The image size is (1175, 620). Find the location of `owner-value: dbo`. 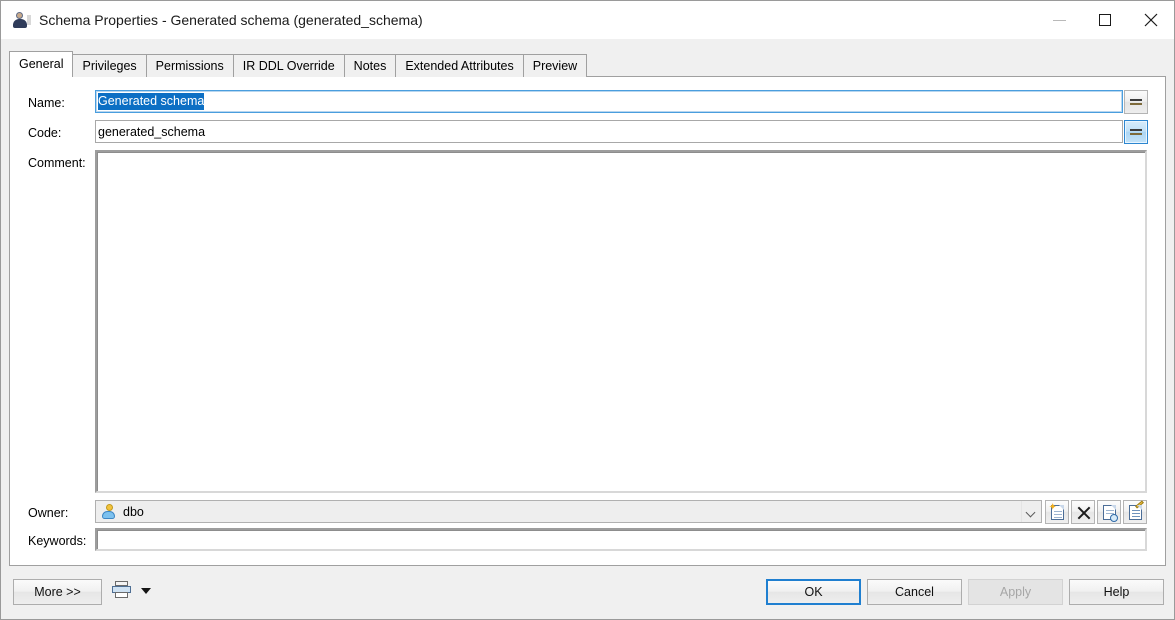

owner-value: dbo is located at coordinates (133, 511).